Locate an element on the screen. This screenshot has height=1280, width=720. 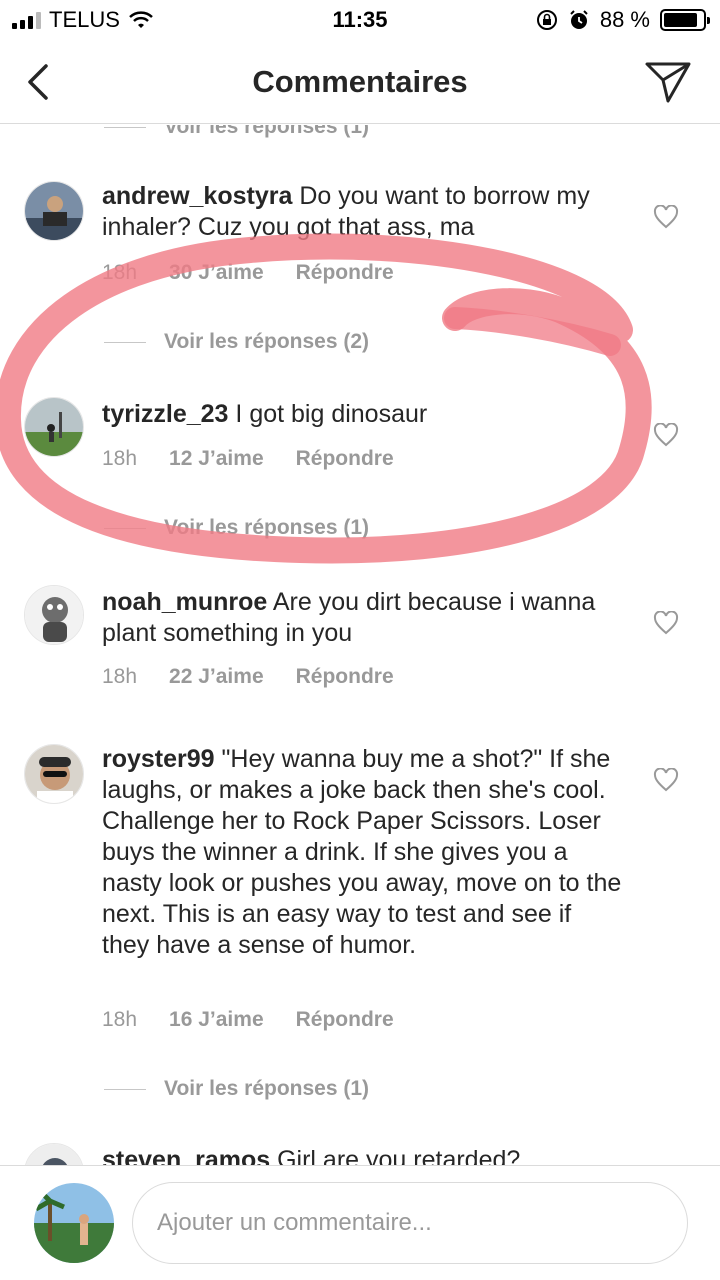
view-replies-label: Voir les réponses (2) is located at coordinates (267, 341).